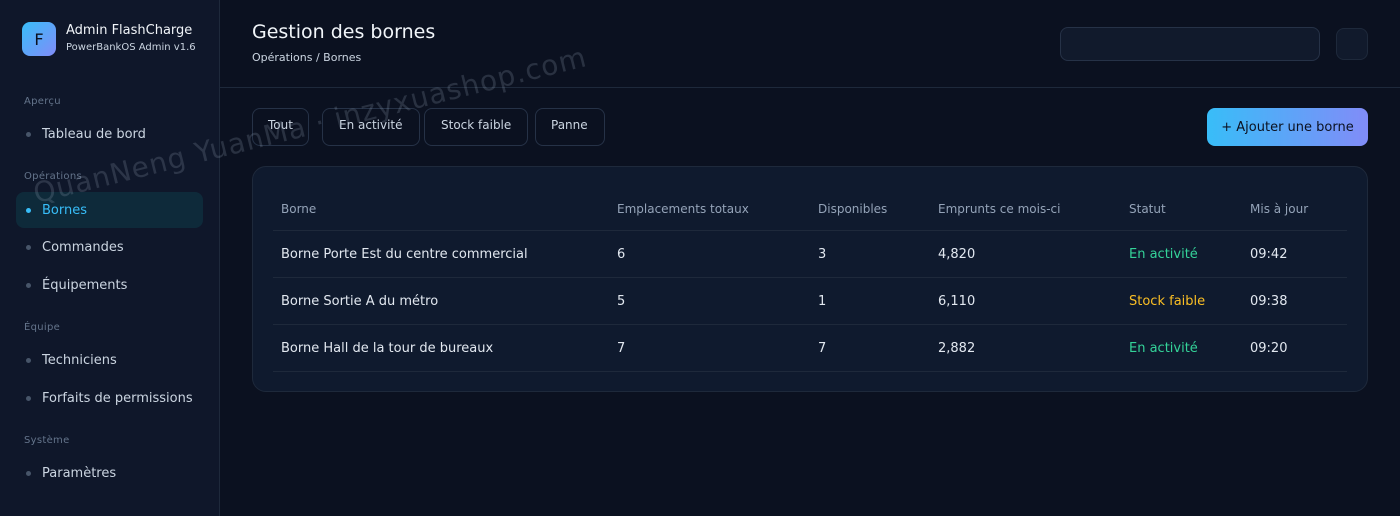 The height and width of the screenshot is (516, 1400). Describe the element at coordinates (1269, 348) in the screenshot. I see `updated-time: 09:20` at that location.